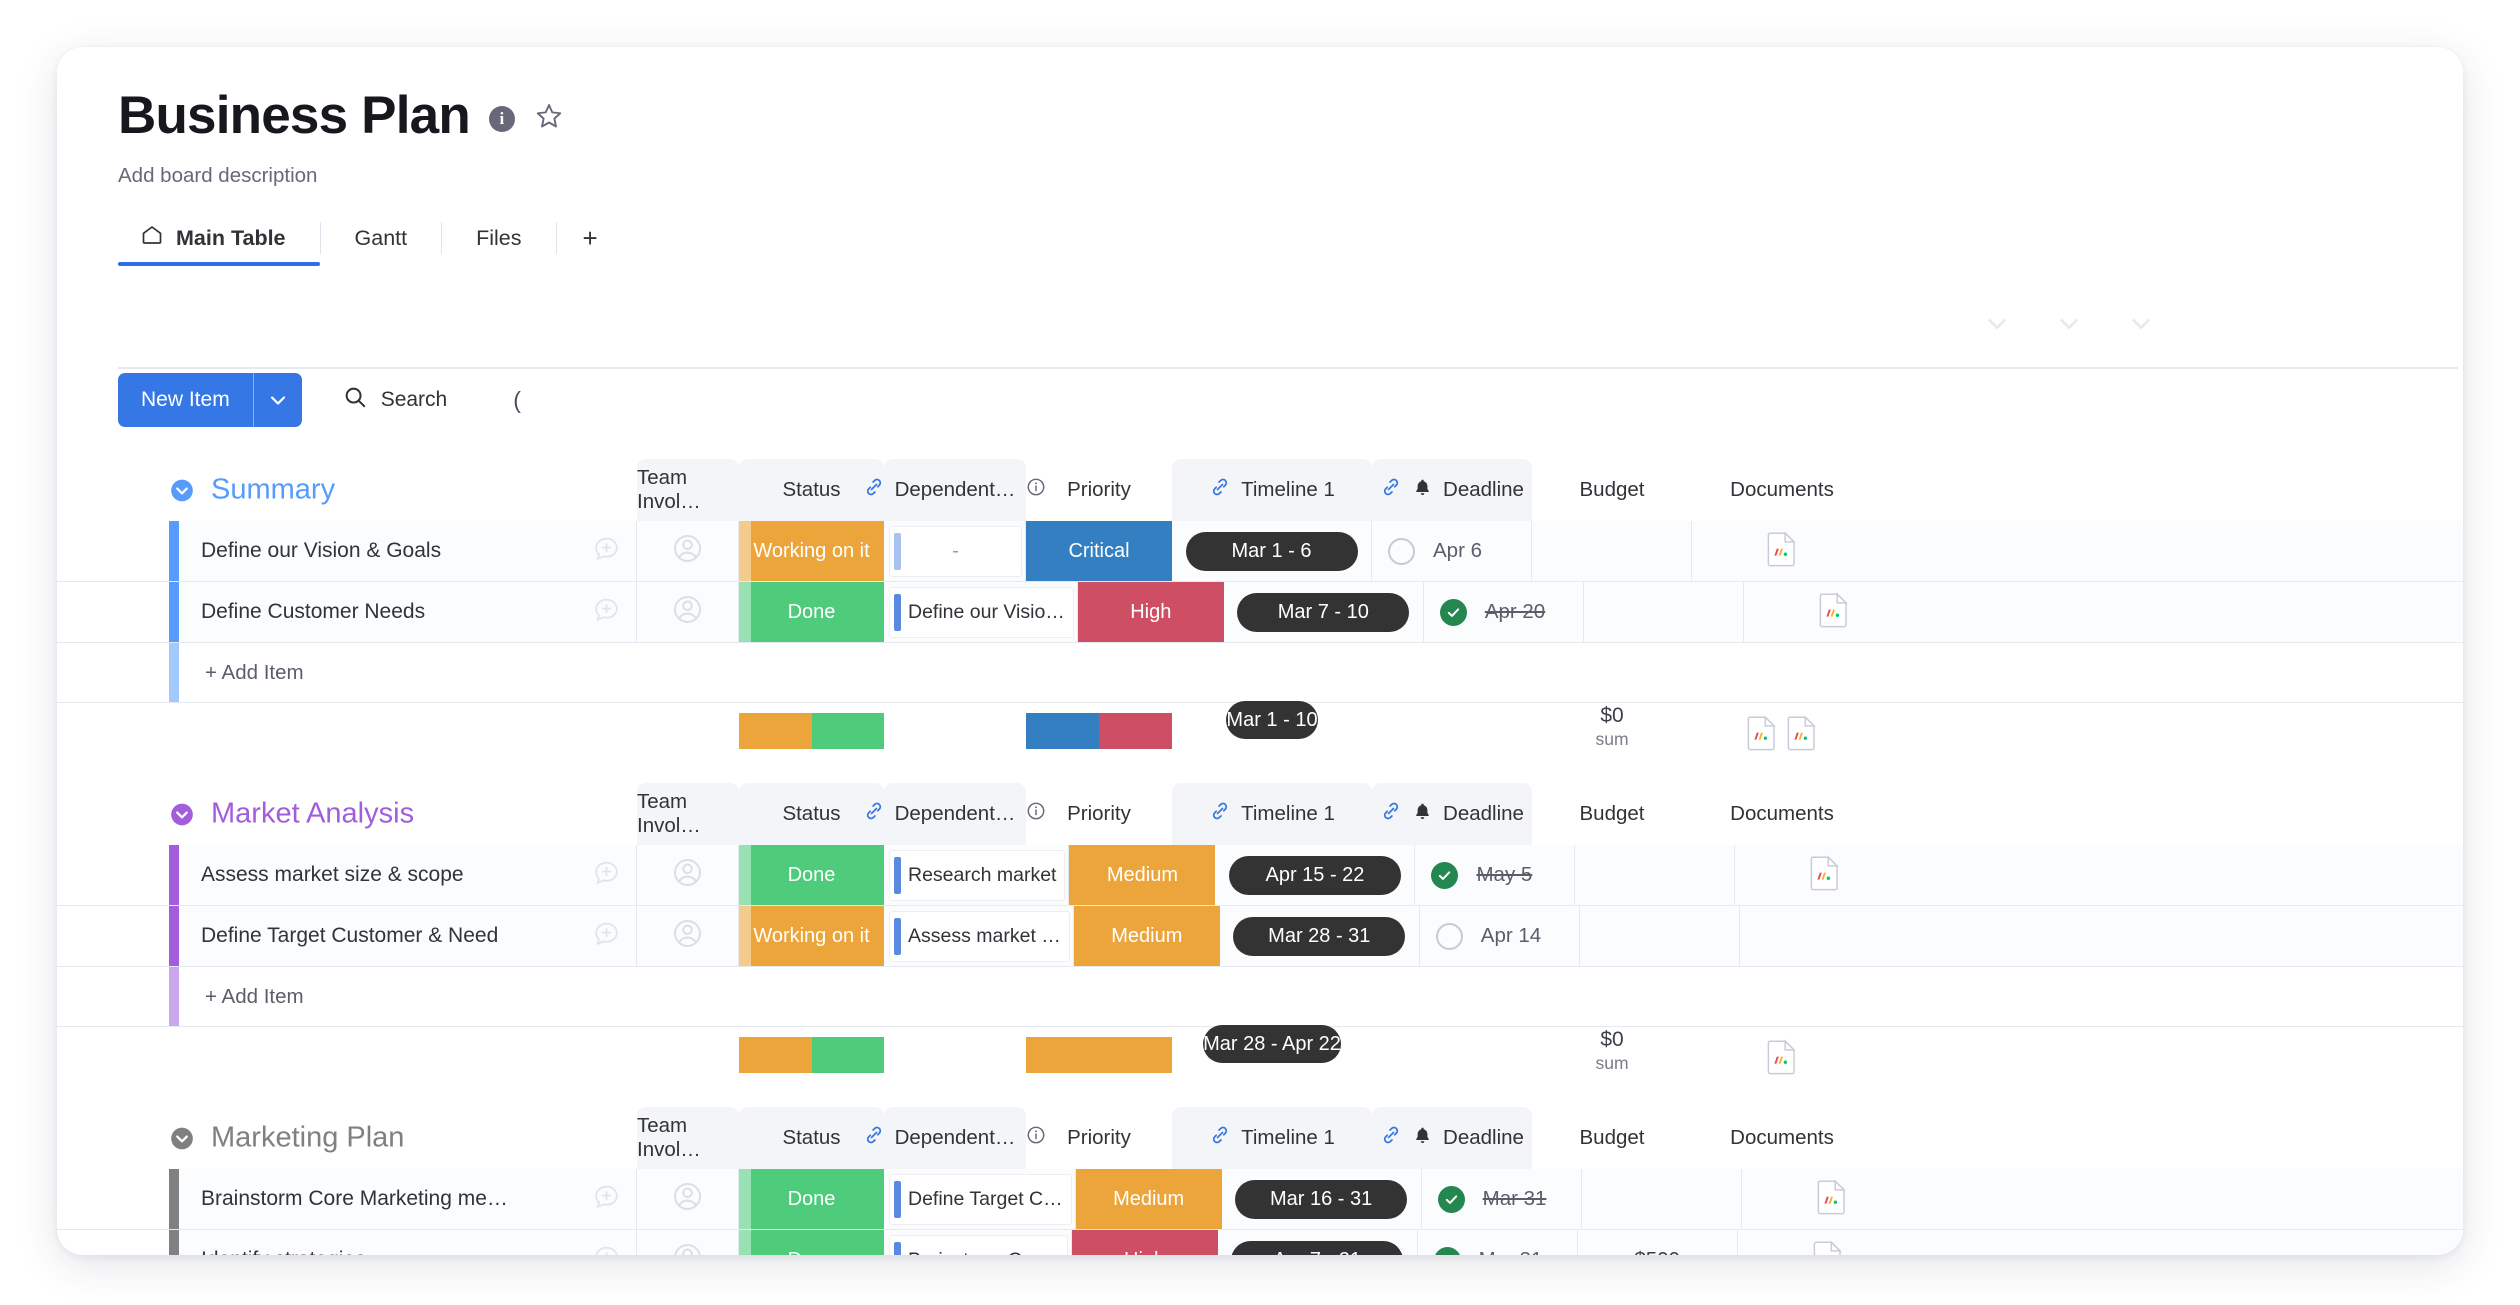 The width and height of the screenshot is (2520, 1305). I want to click on cell-status: Working on it, so click(811, 551).